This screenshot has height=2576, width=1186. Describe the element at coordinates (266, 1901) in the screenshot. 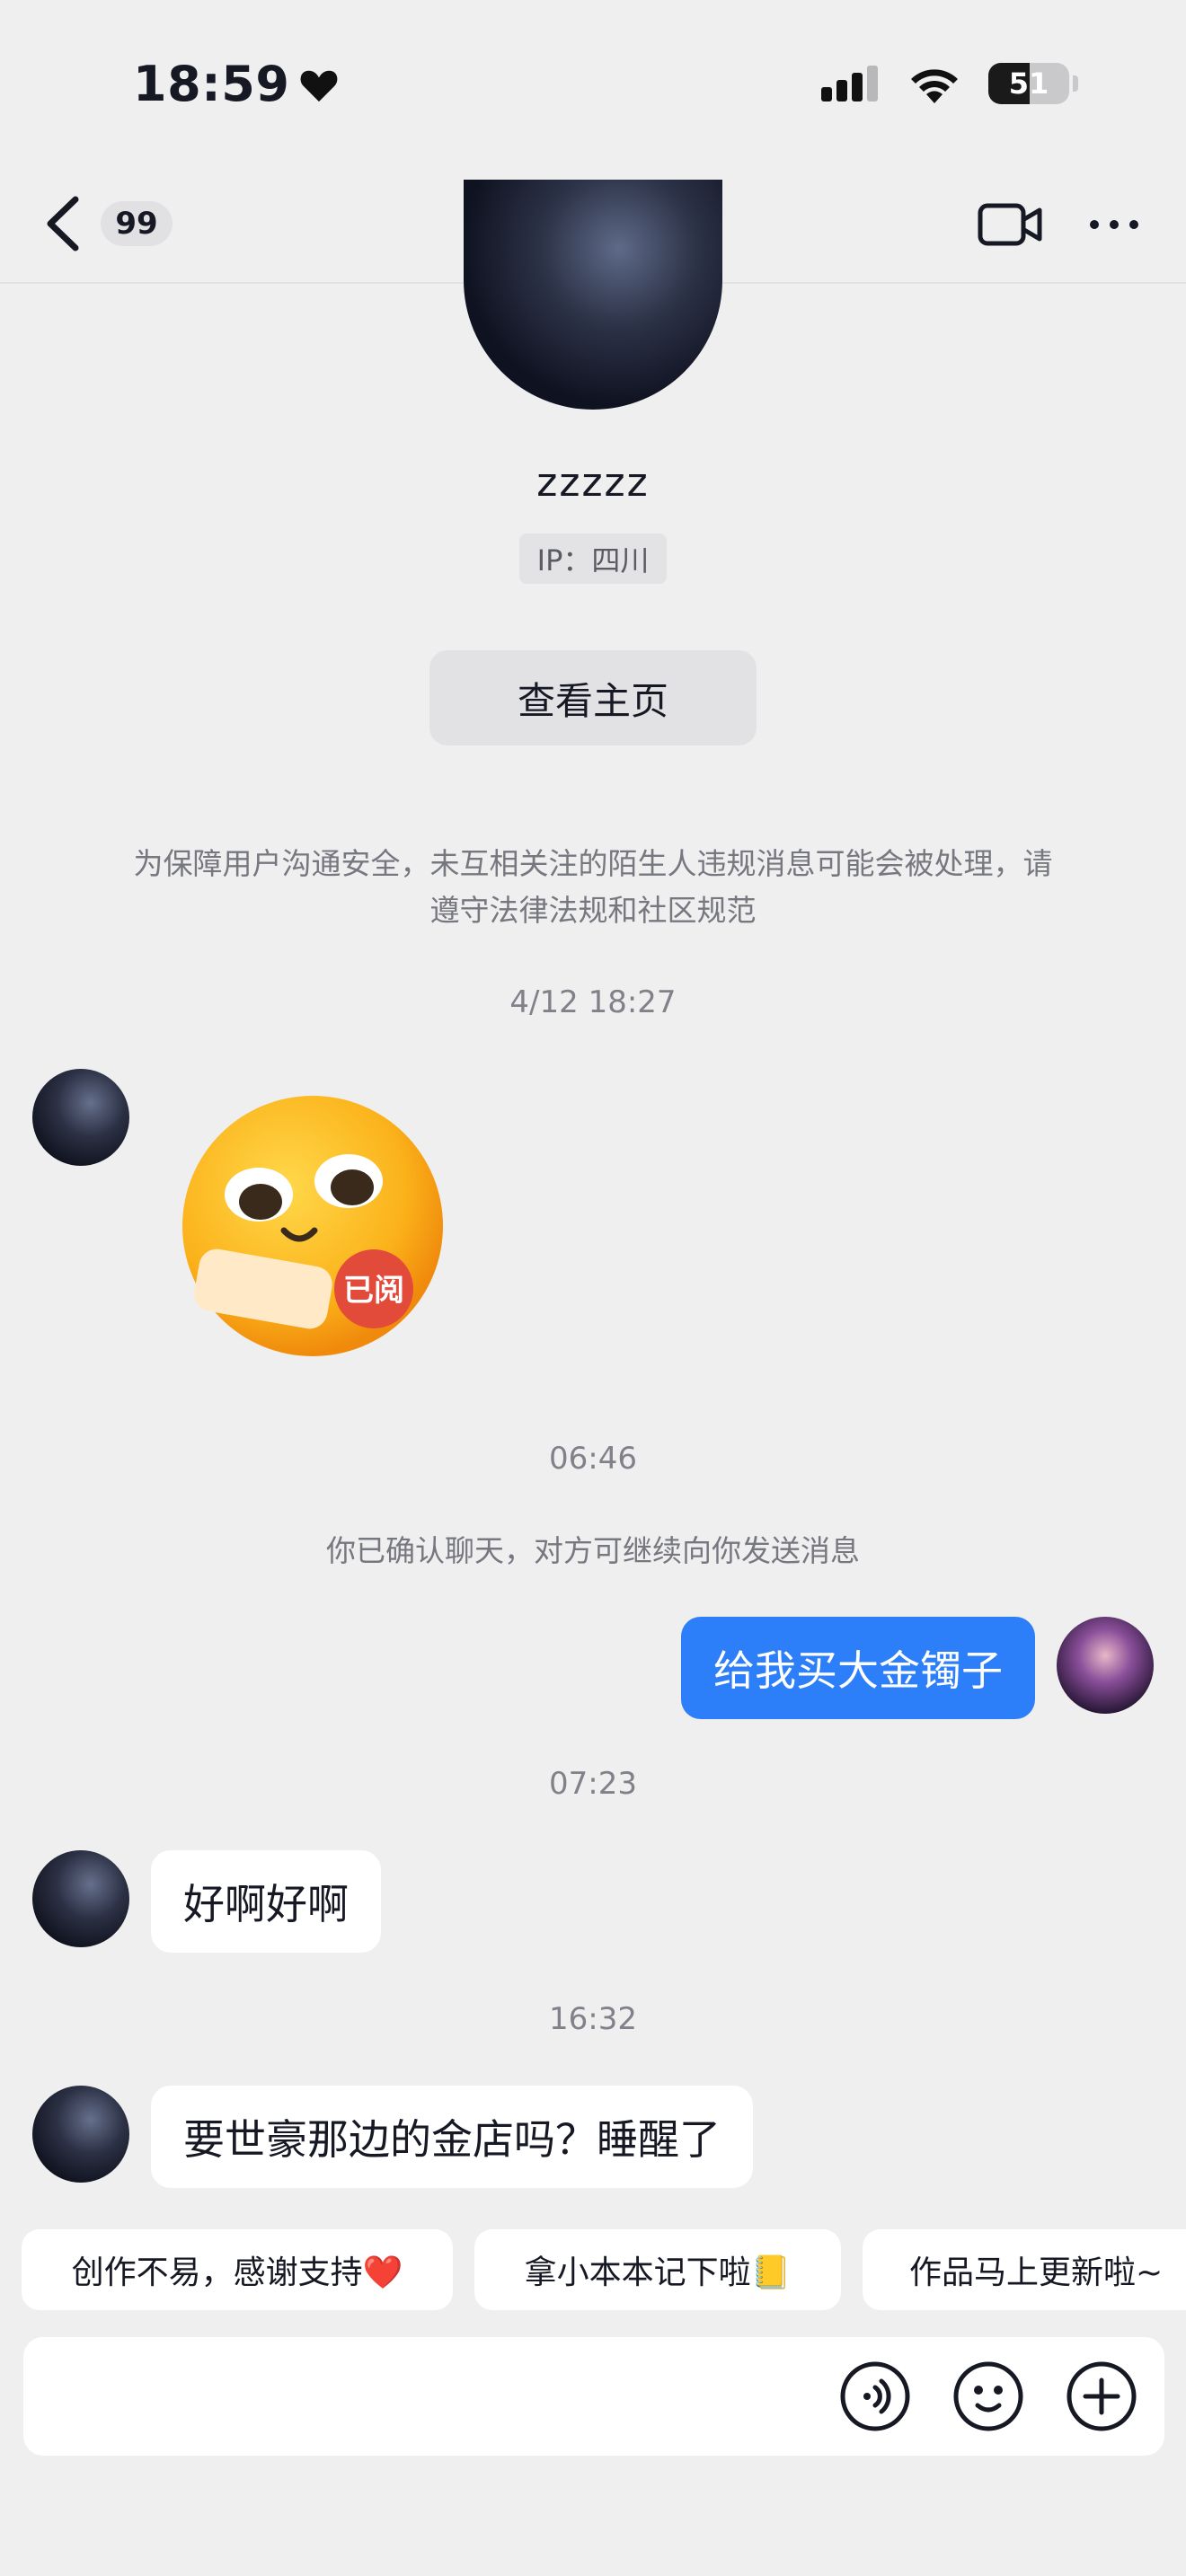

I see `contact-message-bubble: 好啊好啊` at that location.